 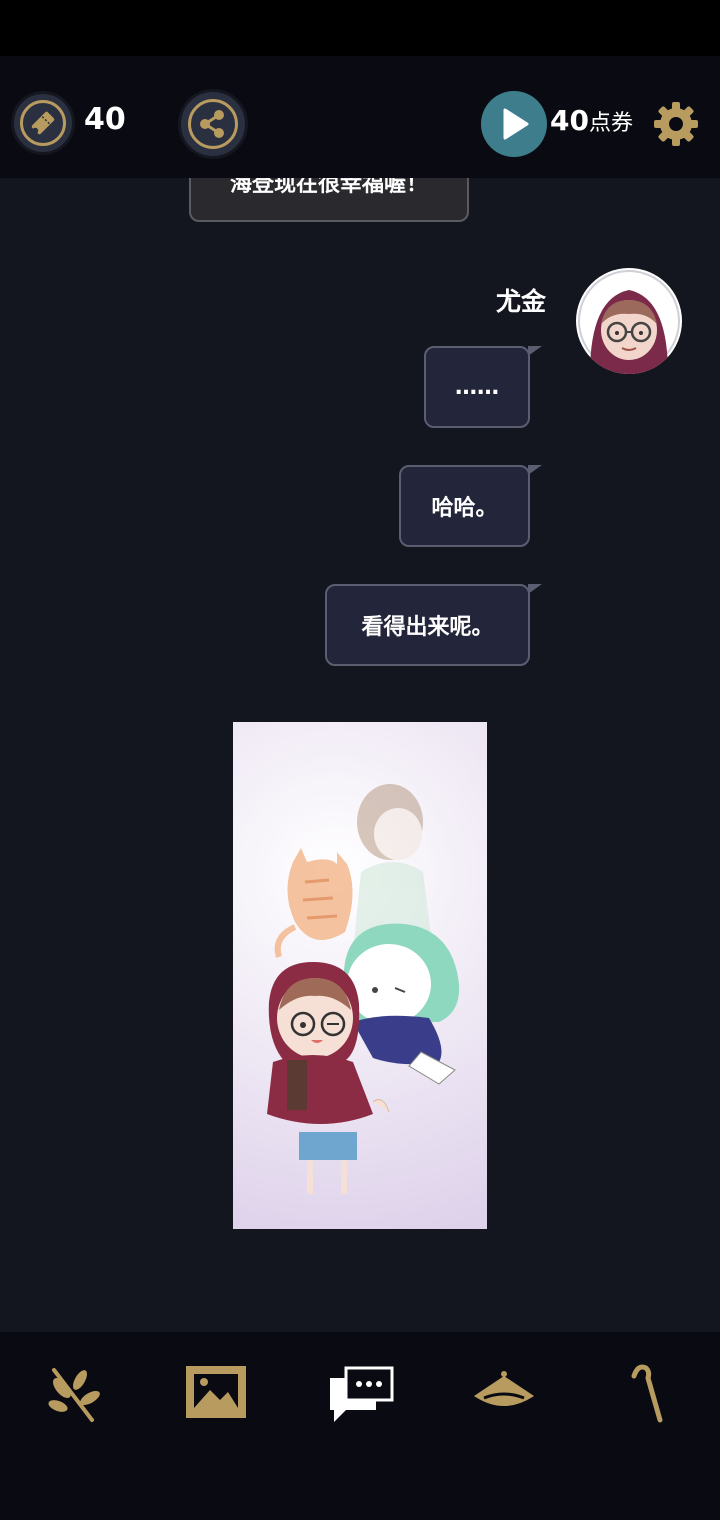 I want to click on bottom-nav, so click(x=360, y=1426).